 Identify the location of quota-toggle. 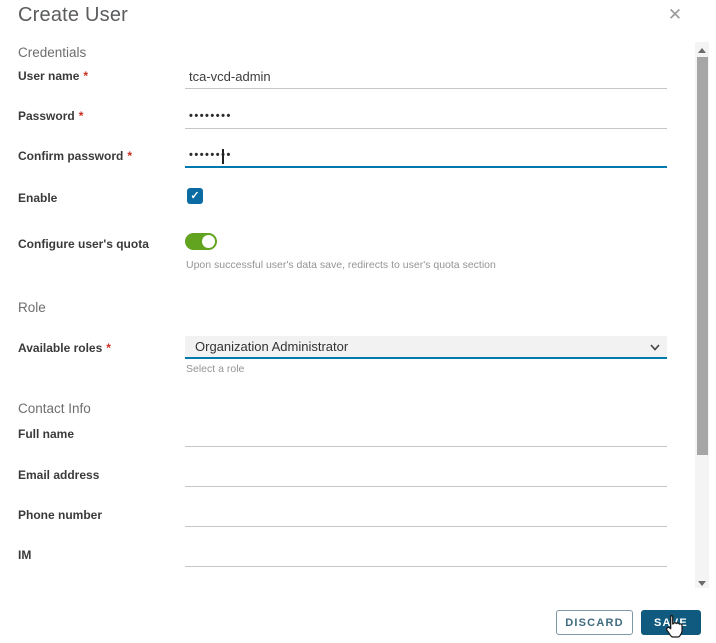
(201, 241).